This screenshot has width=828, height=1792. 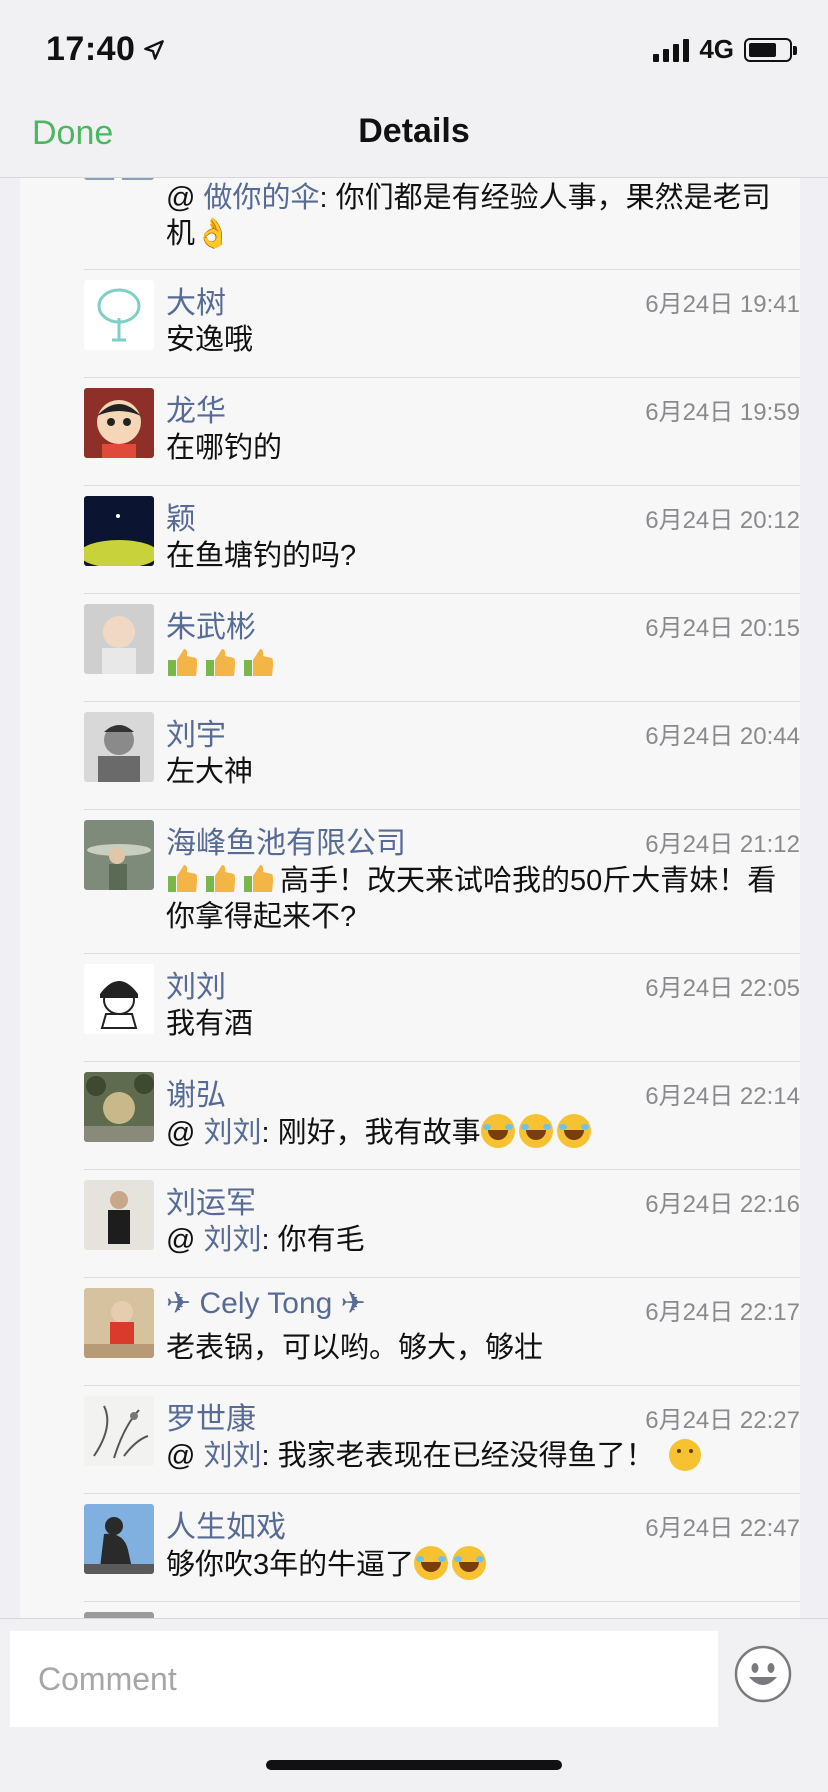 What do you see at coordinates (722, 1528) in the screenshot?
I see `comment-time: 6月24日 22:47` at bounding box center [722, 1528].